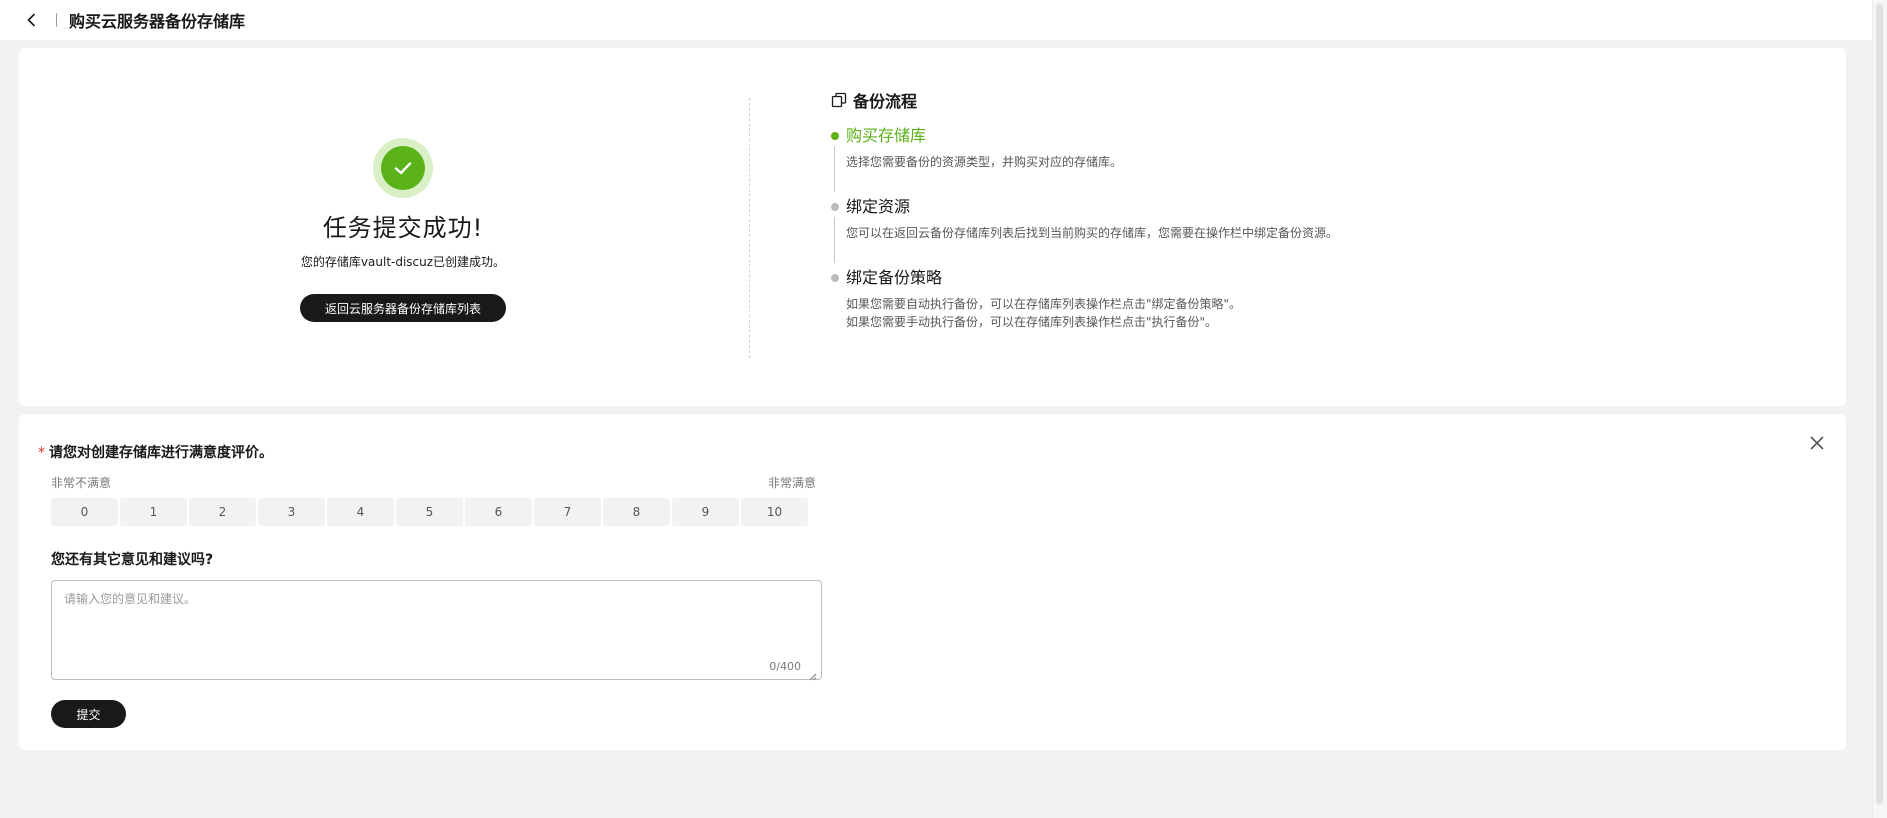  I want to click on scale-low-label: 非常不满意, so click(81, 483).